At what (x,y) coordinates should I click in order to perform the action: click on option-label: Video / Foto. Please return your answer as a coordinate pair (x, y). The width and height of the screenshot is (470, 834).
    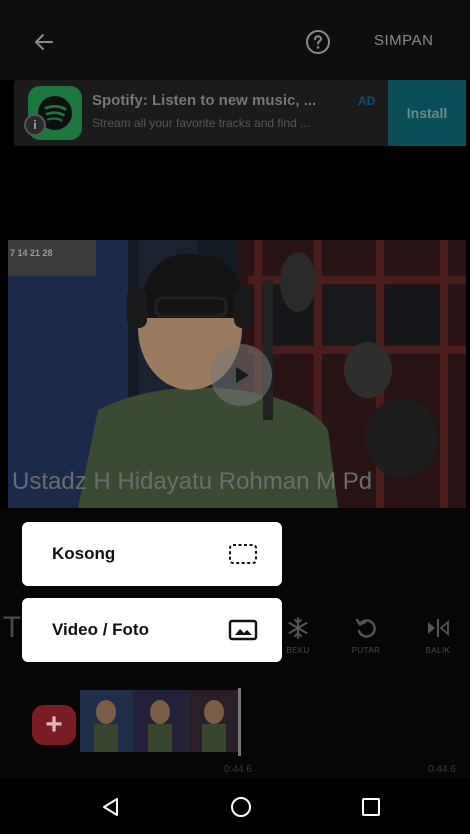
    Looking at the image, I should click on (100, 629).